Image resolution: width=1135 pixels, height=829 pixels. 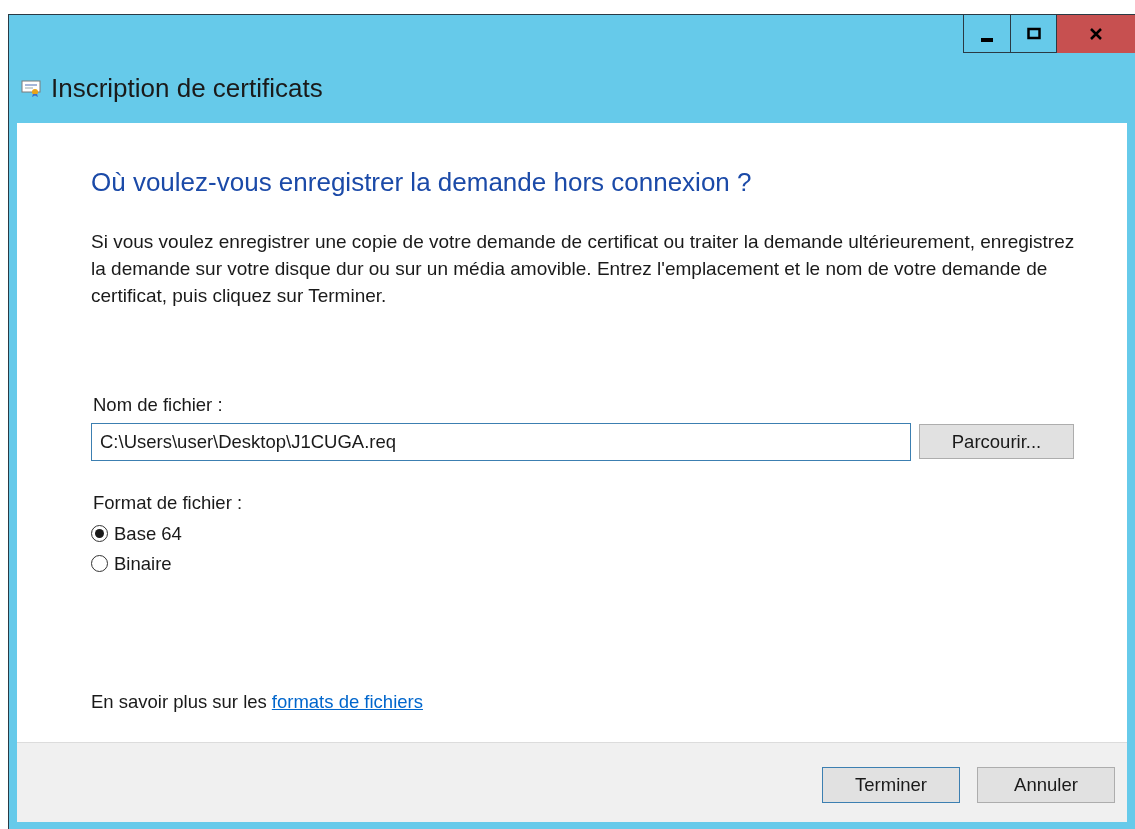 What do you see at coordinates (143, 563) in the screenshot?
I see `radio-label: Binaire` at bounding box center [143, 563].